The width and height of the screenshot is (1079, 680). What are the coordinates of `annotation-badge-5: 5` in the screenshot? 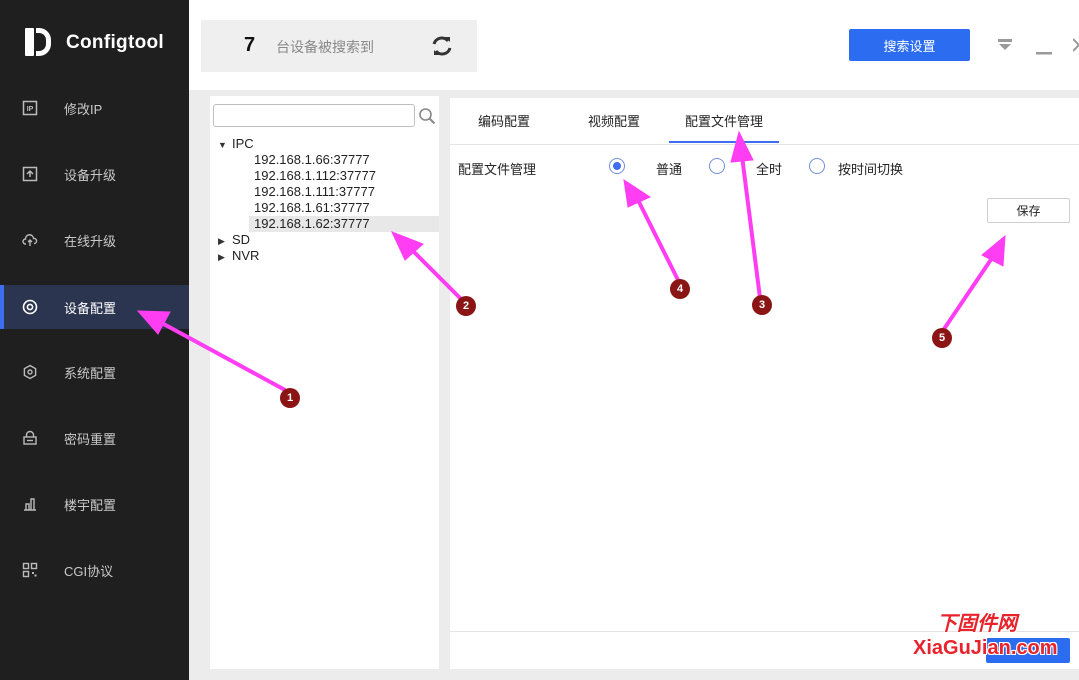 It's located at (942, 338).